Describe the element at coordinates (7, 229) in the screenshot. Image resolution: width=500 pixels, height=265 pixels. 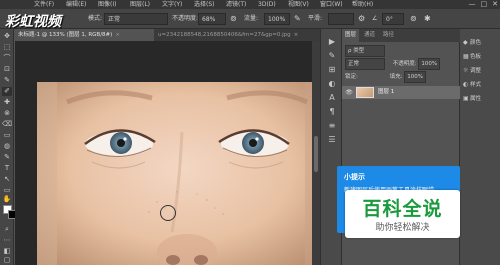
I see `zoom-tool-icon: ⌕` at that location.